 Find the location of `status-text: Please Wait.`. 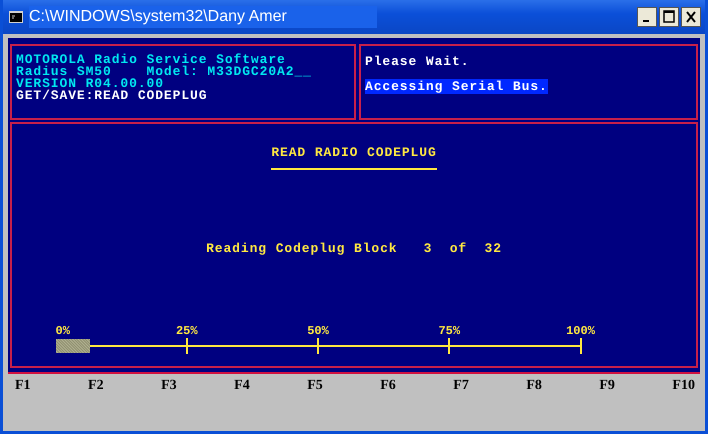

status-text: Please Wait. is located at coordinates (417, 61).